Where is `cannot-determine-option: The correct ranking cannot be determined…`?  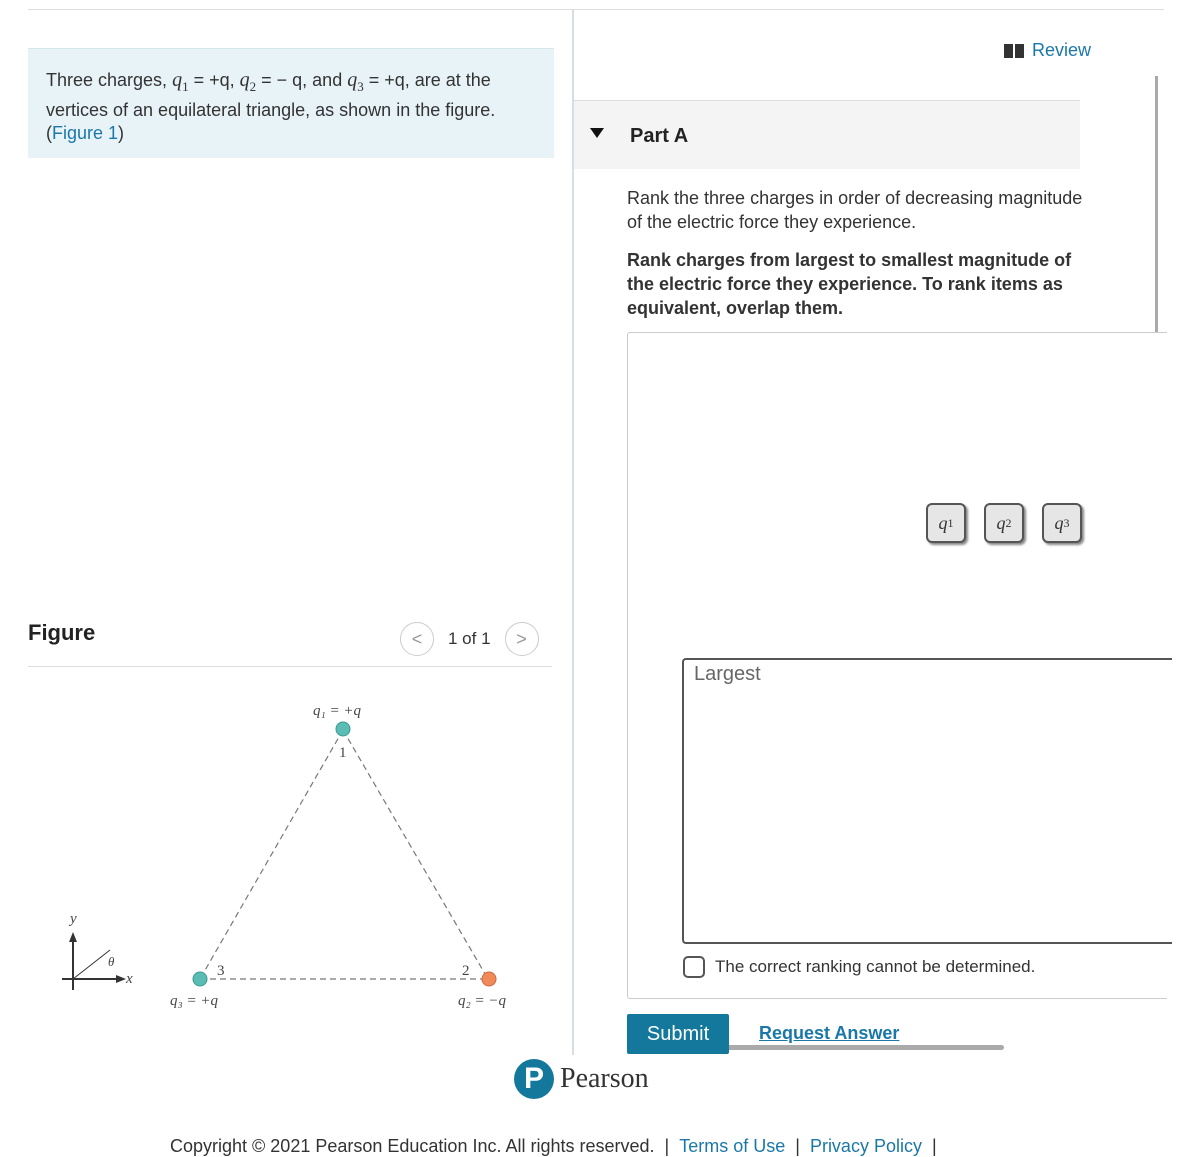
cannot-determine-option: The correct ranking cannot be determined… is located at coordinates (859, 967).